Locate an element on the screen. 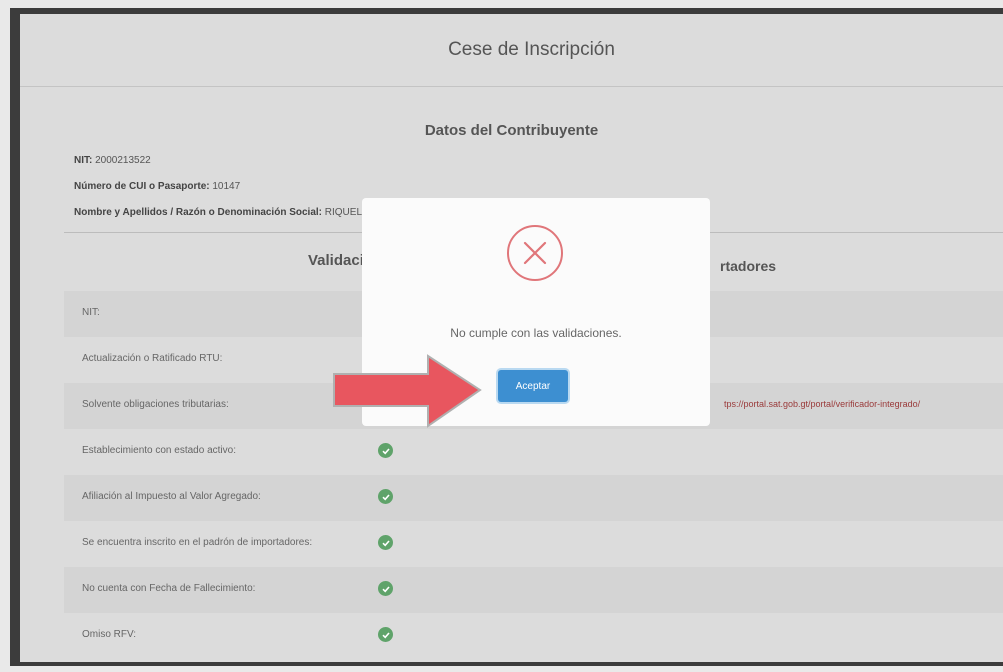  validation-label: Establecimiento con estado activo: is located at coordinates (159, 450).